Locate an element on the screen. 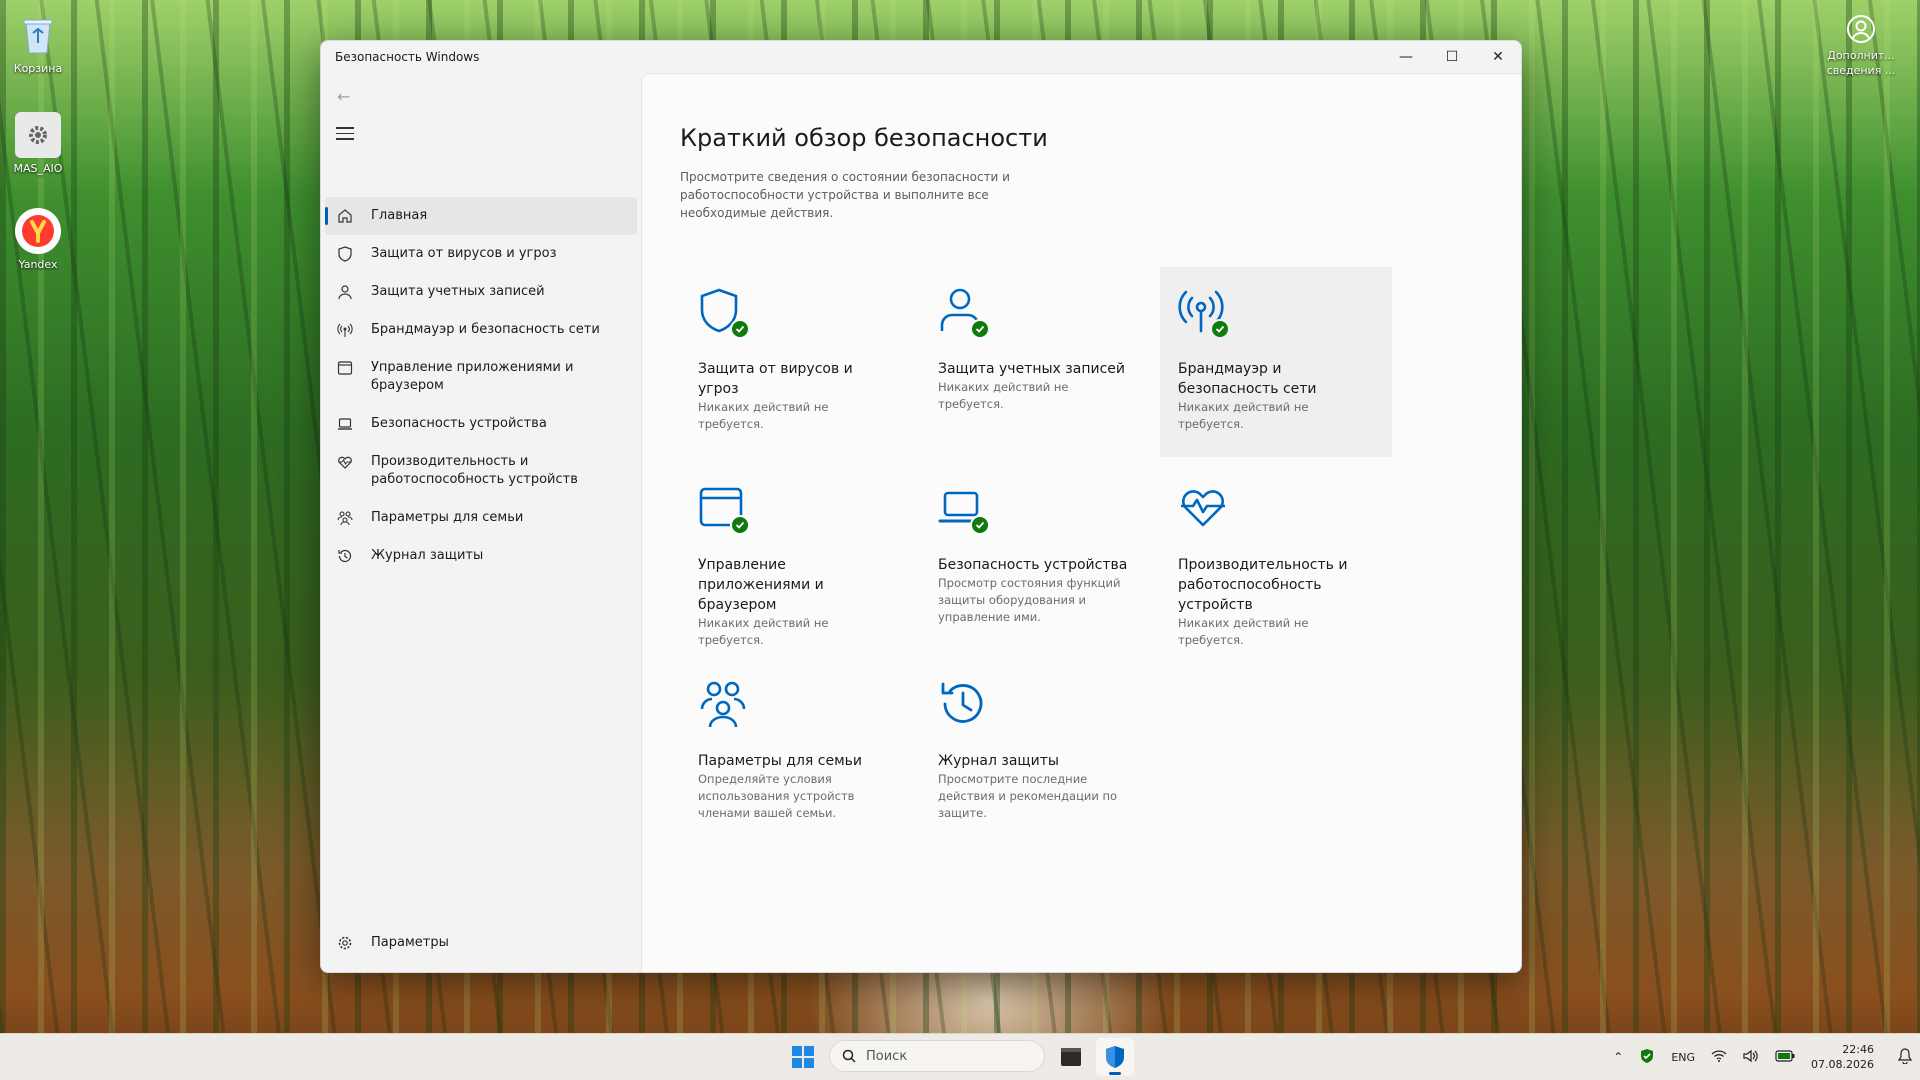 This screenshot has height=1080, width=1920. terminal-icon is located at coordinates (1071, 1057).